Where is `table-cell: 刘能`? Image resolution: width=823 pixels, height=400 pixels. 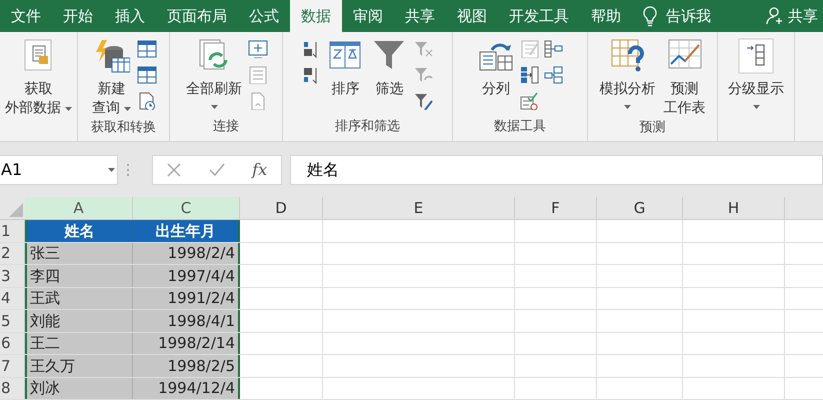 table-cell: 刘能 is located at coordinates (79, 321).